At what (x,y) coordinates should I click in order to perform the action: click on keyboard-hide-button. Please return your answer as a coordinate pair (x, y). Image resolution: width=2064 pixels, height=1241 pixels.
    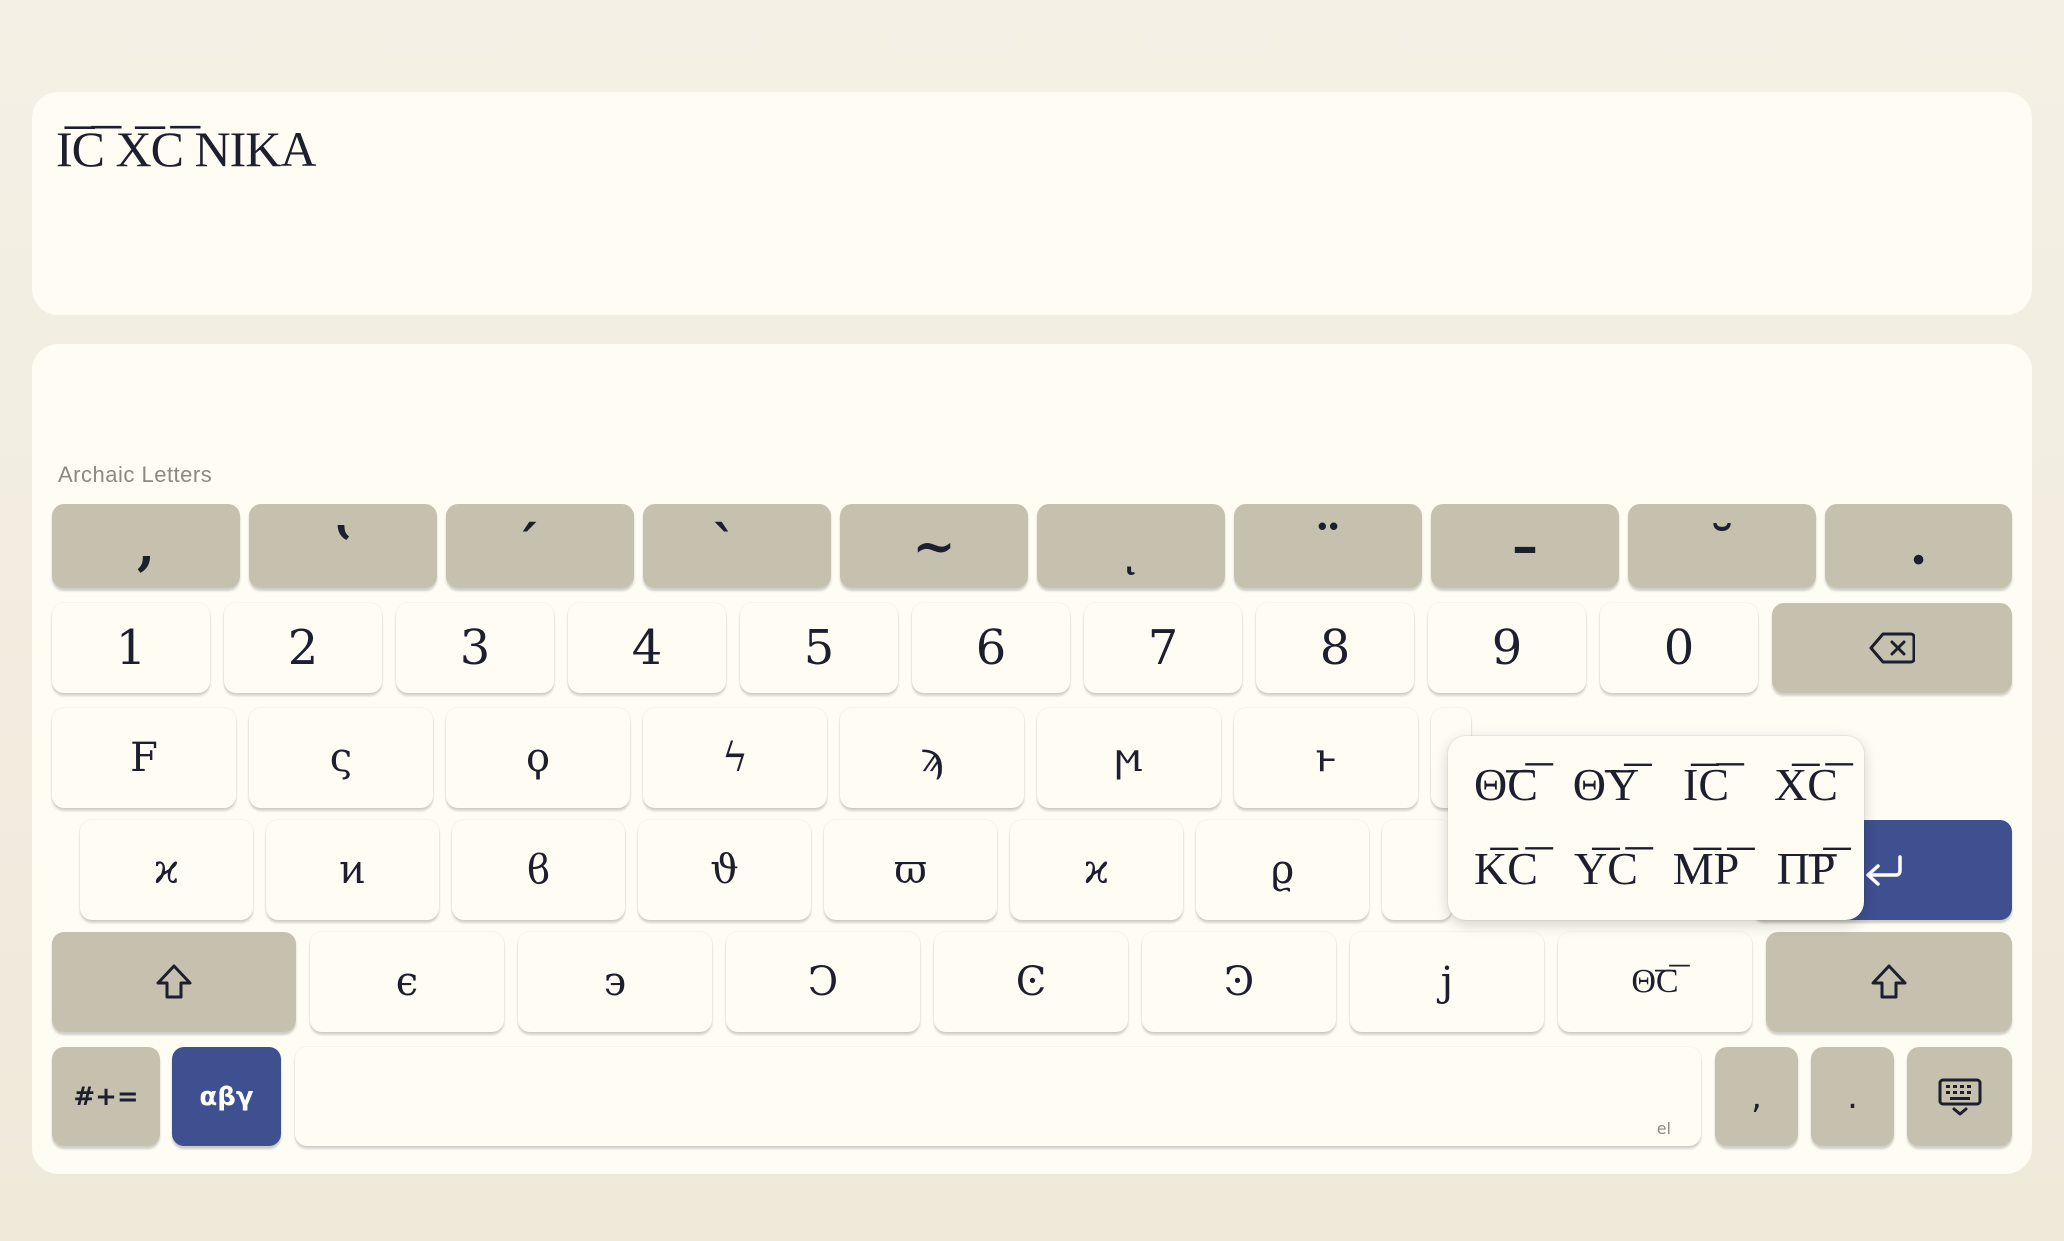
    Looking at the image, I should click on (1959, 1096).